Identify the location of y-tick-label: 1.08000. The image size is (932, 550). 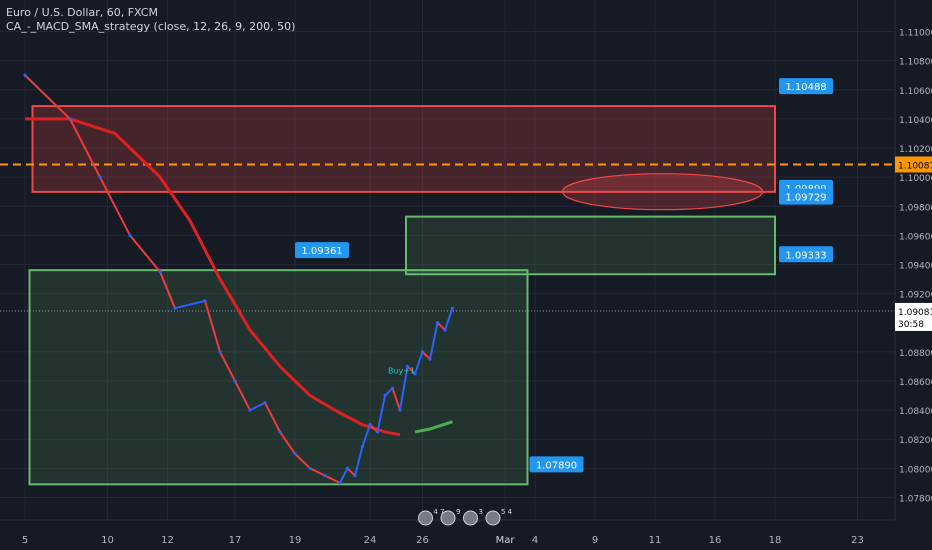
(915, 470).